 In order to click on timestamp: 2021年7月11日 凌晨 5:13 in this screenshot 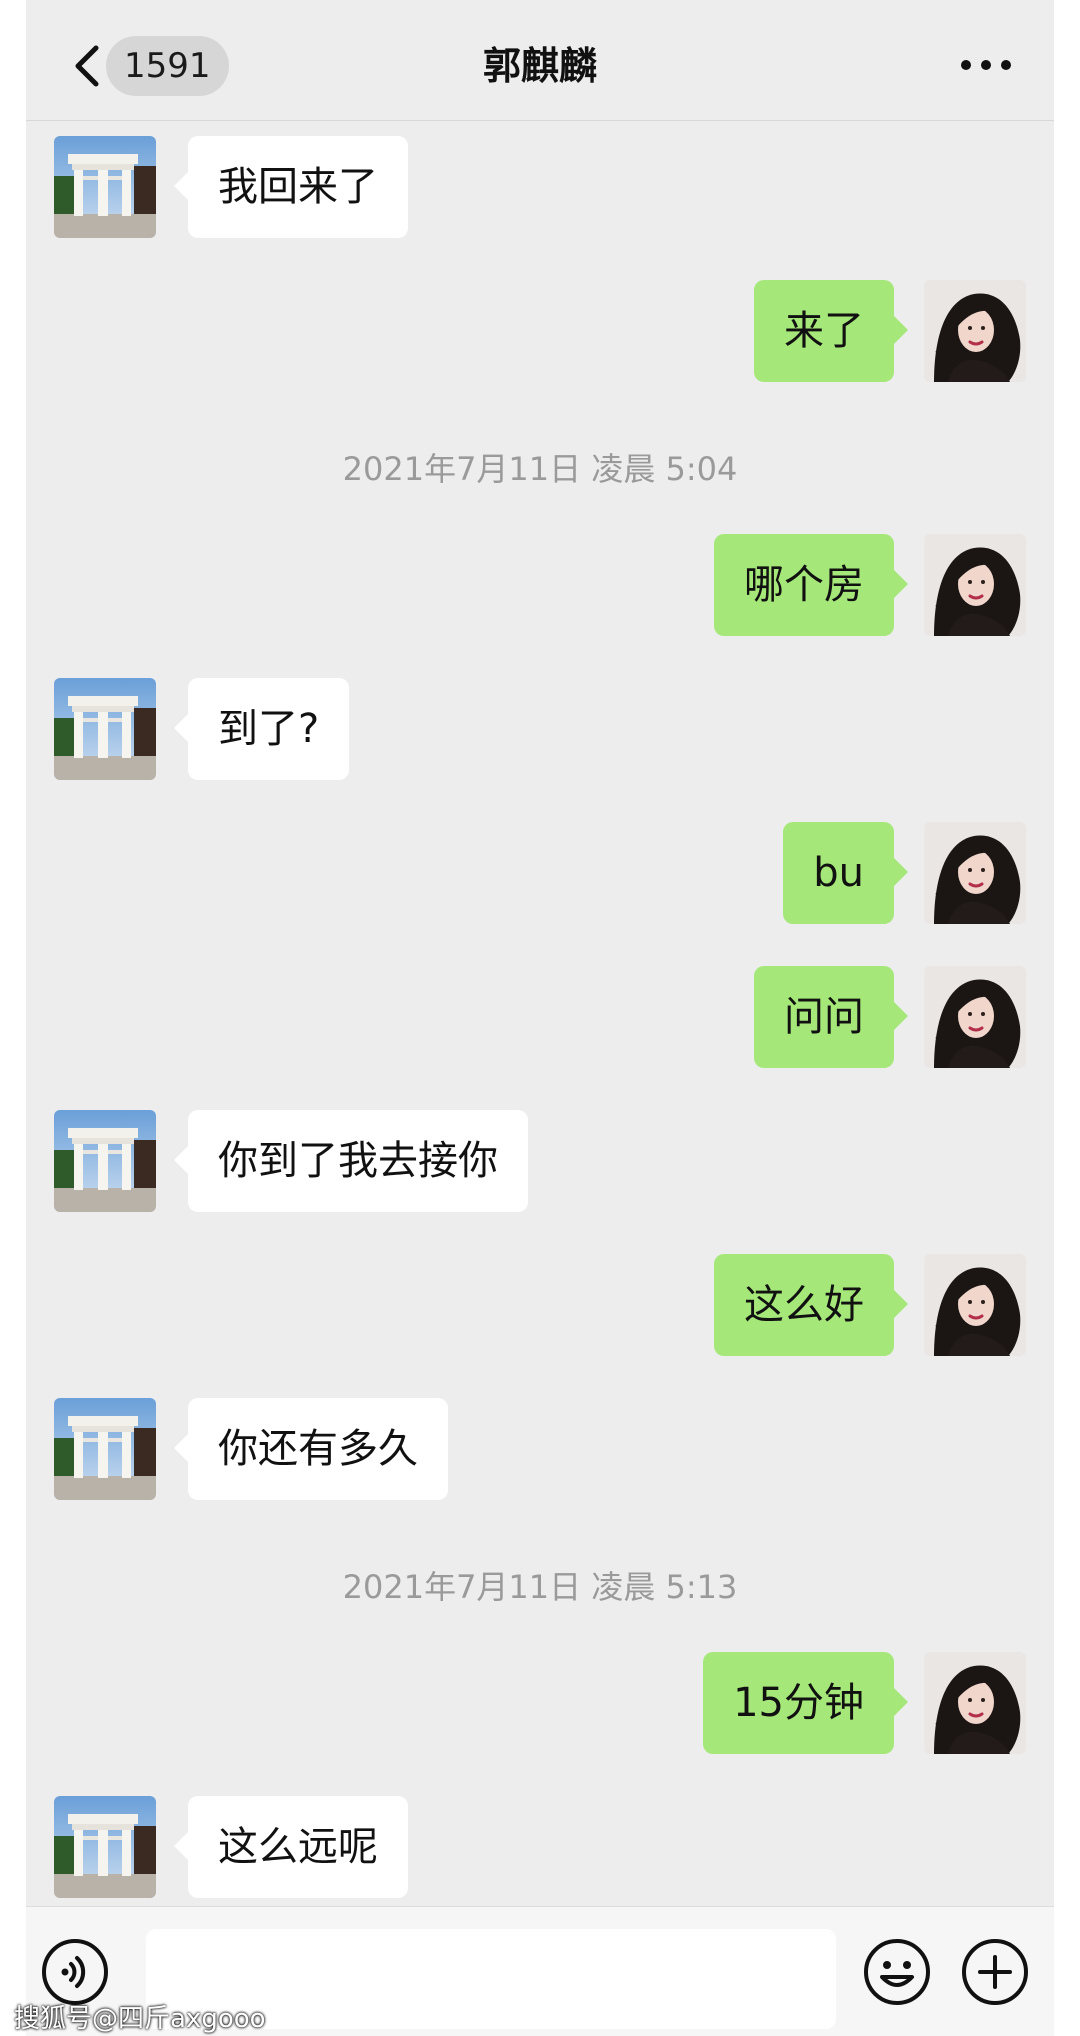, I will do `click(540, 1587)`.